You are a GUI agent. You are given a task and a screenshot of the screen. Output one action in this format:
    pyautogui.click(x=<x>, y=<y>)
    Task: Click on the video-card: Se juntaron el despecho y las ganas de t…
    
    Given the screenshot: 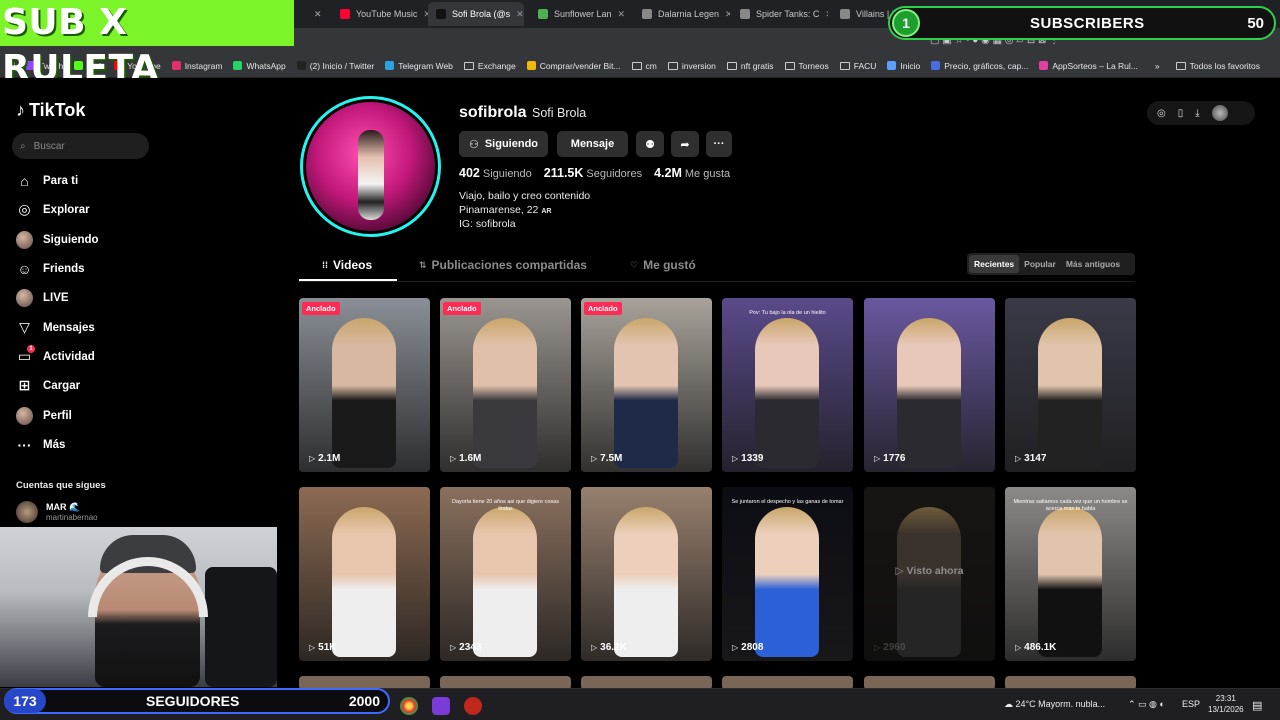 What is the action you would take?
    pyautogui.click(x=787, y=574)
    